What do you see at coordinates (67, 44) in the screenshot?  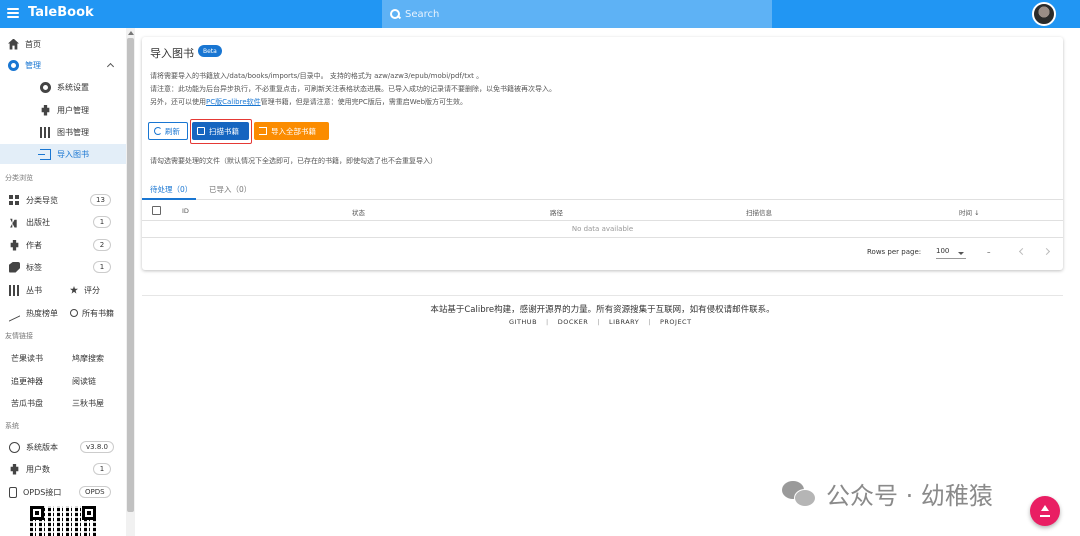 I see `sidebar-item-home: 首页` at bounding box center [67, 44].